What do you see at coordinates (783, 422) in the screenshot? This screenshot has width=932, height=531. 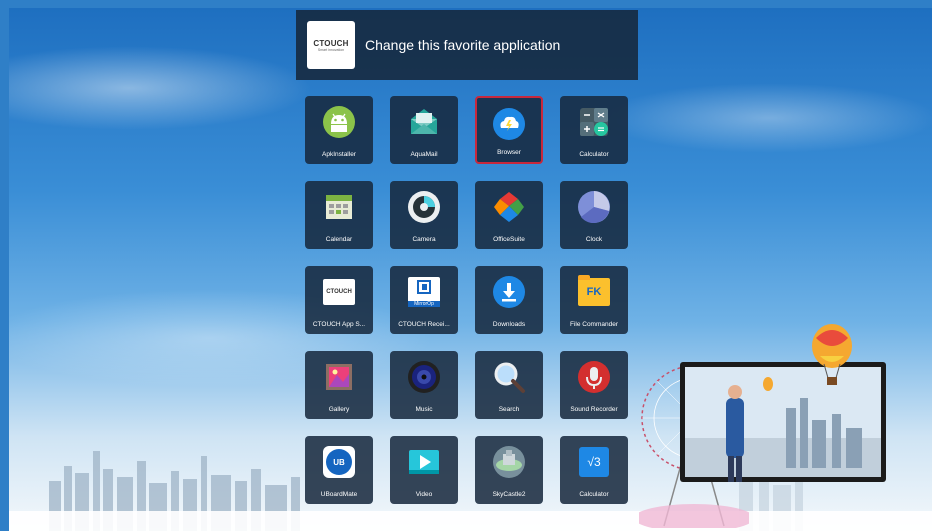 I see `display-board-illustration` at bounding box center [783, 422].